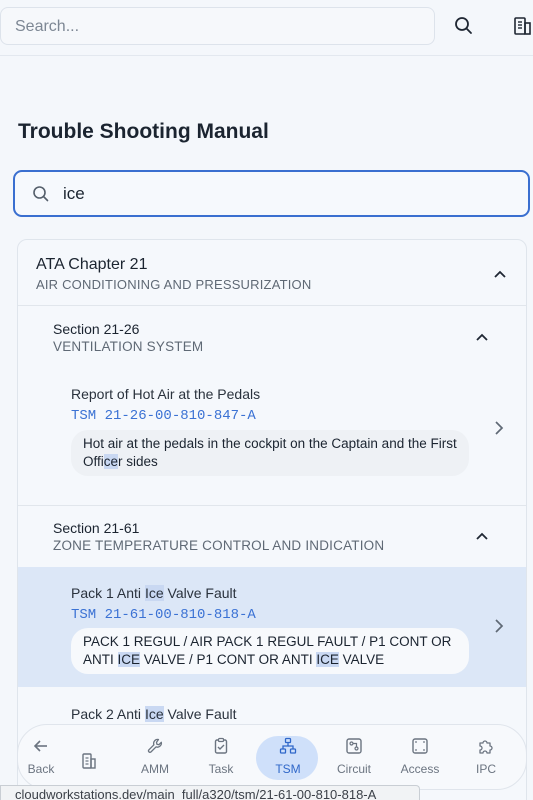 Image resolution: width=533 pixels, height=800 pixels. What do you see at coordinates (163, 416) in the screenshot?
I see `item-code: TSM 21-26-00-810-847-A` at bounding box center [163, 416].